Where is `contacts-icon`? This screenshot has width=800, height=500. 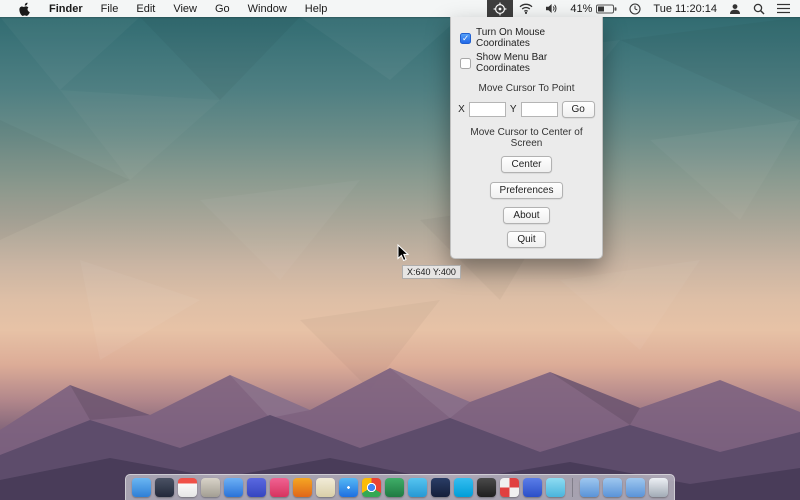
contacts-icon is located at coordinates (210, 487).